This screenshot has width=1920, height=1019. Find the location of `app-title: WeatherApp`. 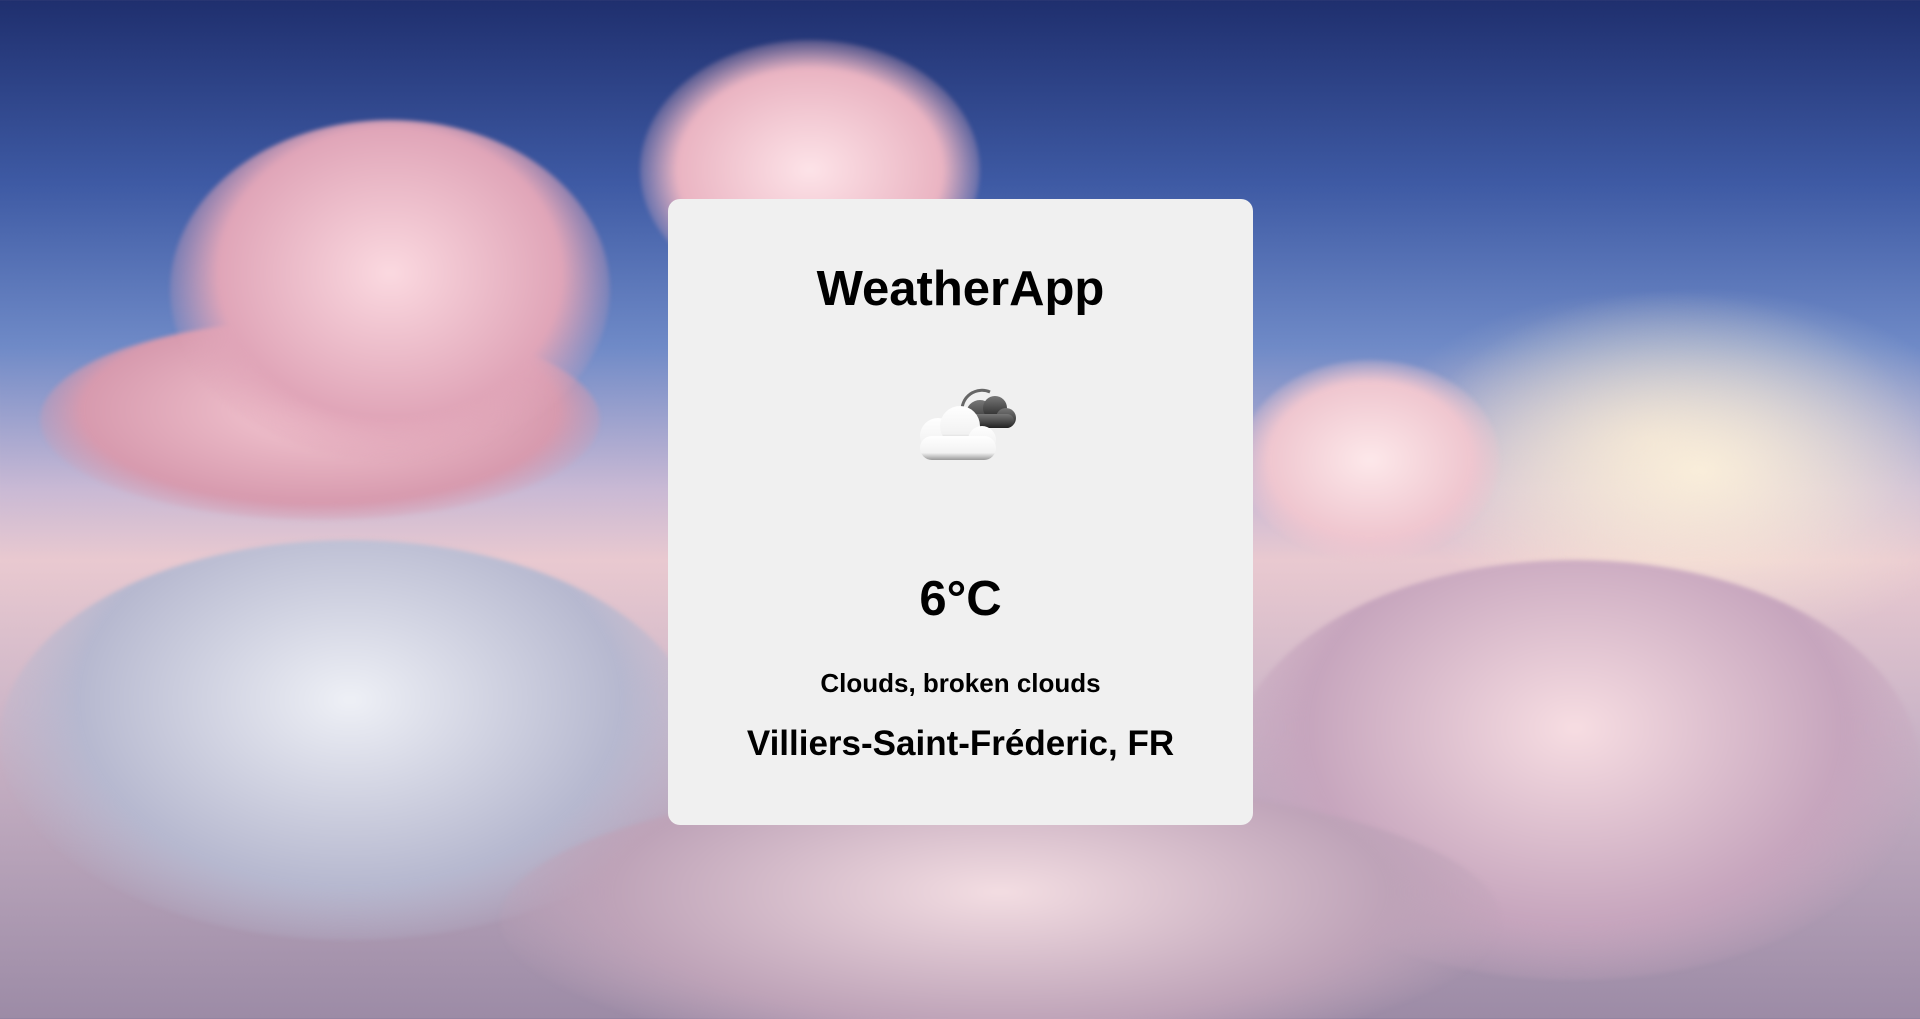

app-title: WeatherApp is located at coordinates (960, 289).